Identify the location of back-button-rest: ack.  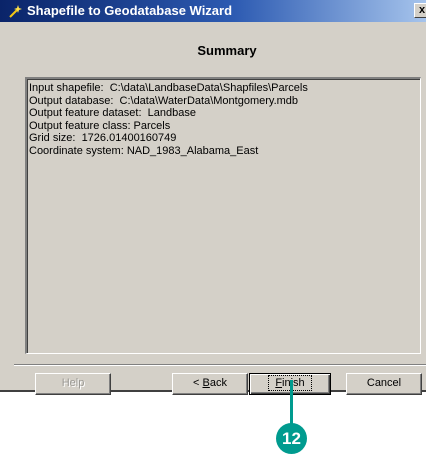
(218, 383).